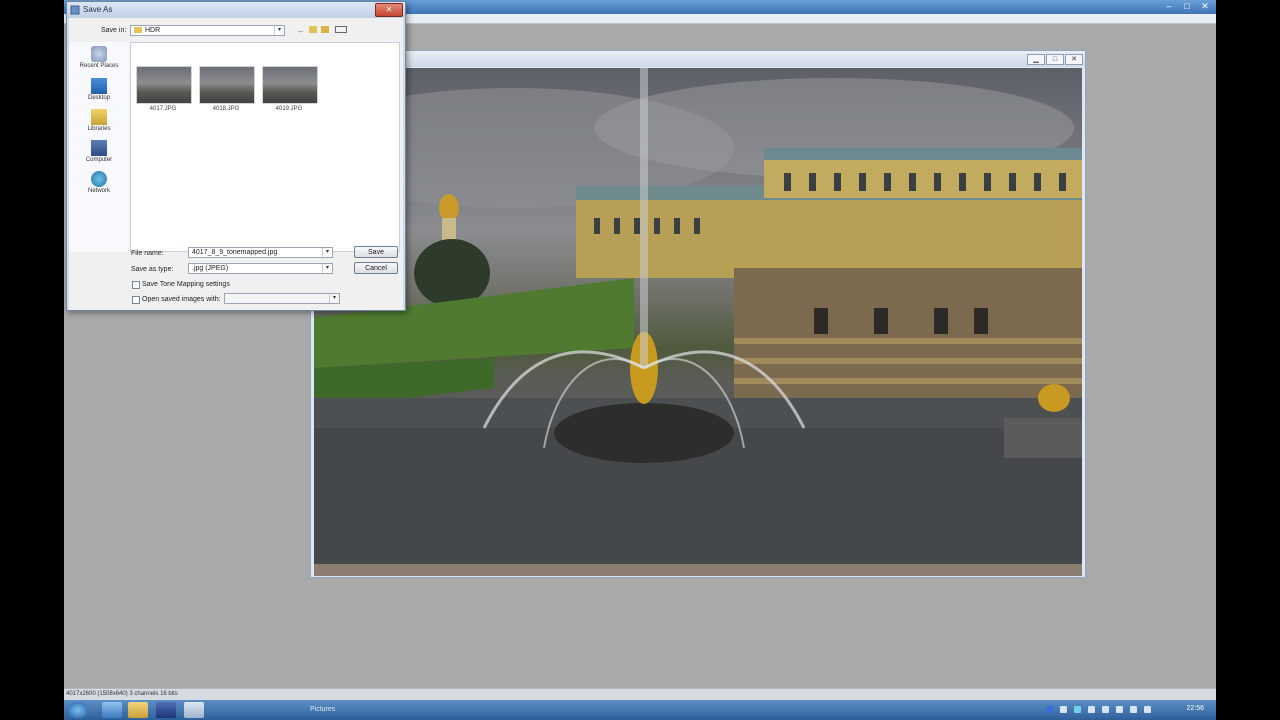 The image size is (1280, 720). What do you see at coordinates (1147, 709) in the screenshot?
I see `volume-icon` at bounding box center [1147, 709].